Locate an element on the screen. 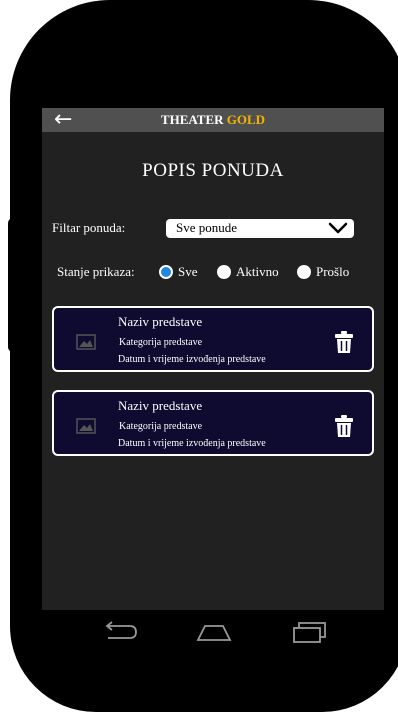 The height and width of the screenshot is (720, 398). top-app-bar: ← THEATER GOLD is located at coordinates (213, 120).